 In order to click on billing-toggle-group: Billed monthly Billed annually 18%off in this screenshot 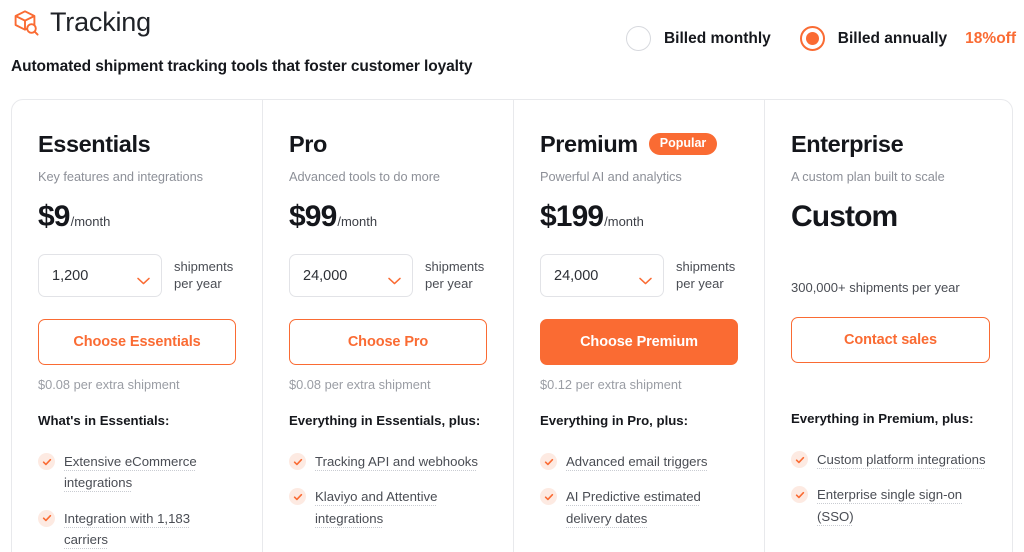, I will do `click(820, 38)`.